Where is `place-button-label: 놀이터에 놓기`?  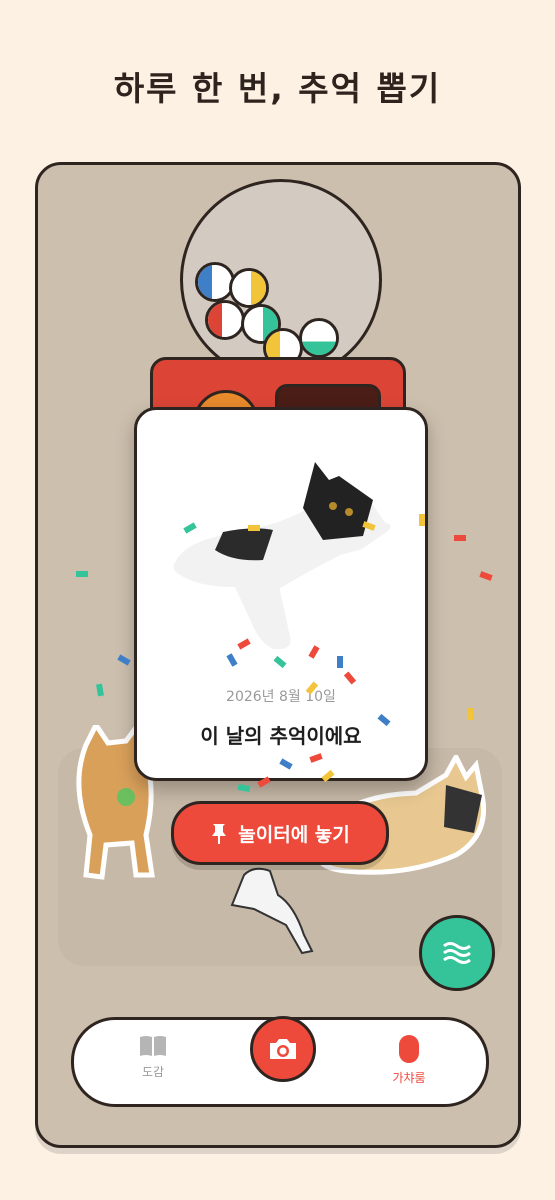 place-button-label: 놀이터에 놓기 is located at coordinates (294, 834).